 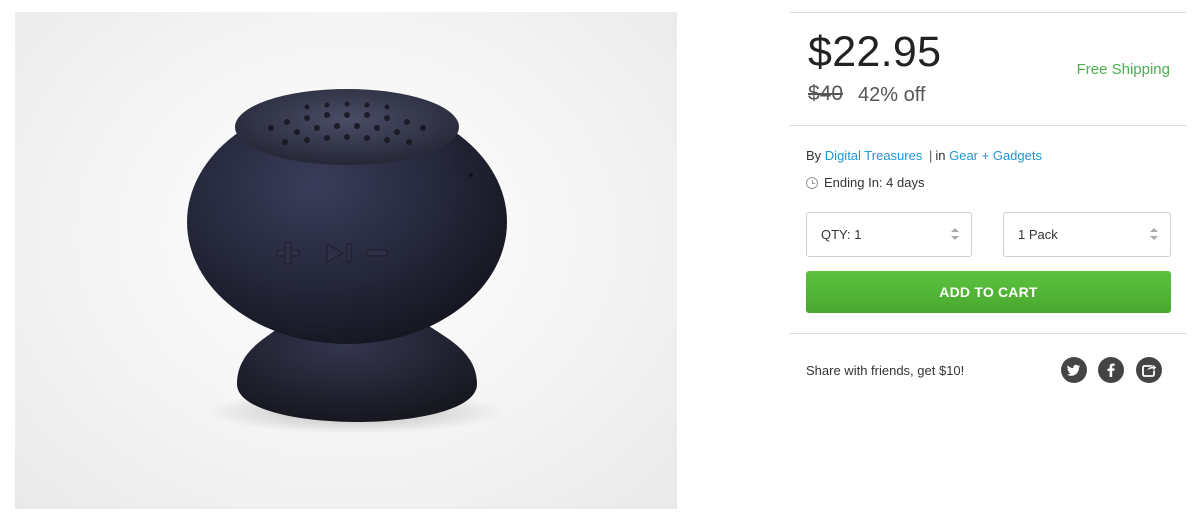 I want to click on share-text: Share with friends, get $10!, so click(x=885, y=370).